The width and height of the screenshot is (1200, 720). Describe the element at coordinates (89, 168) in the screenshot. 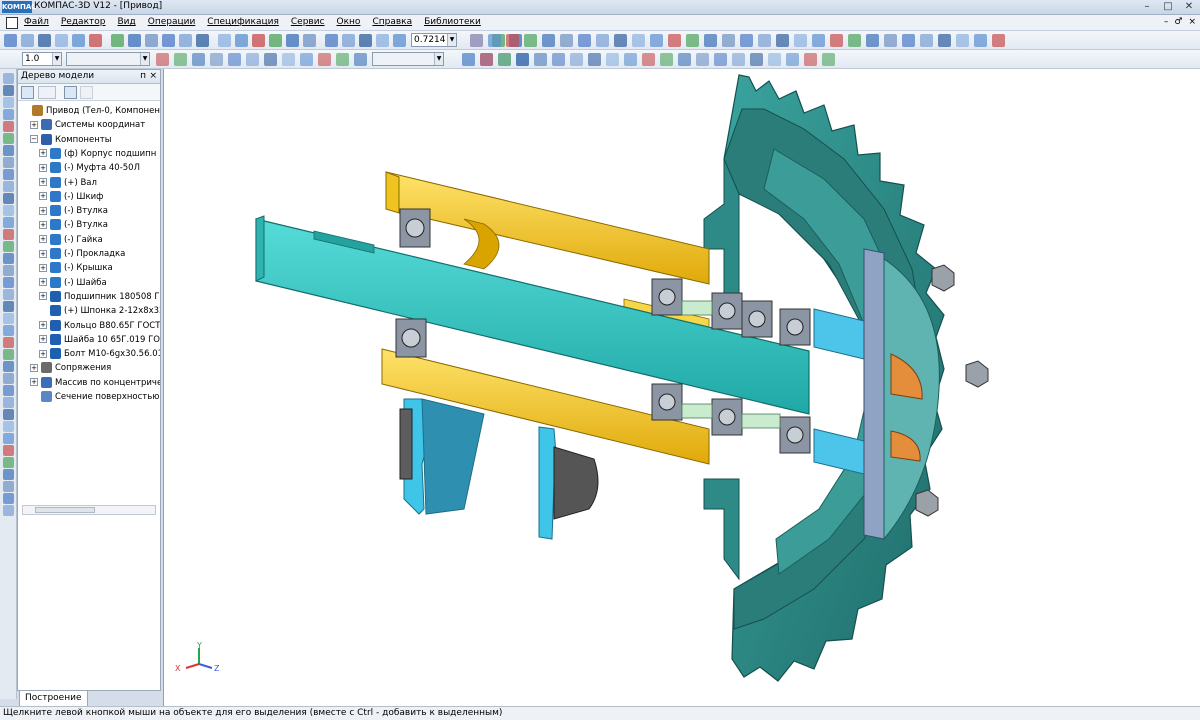

I see `tree-item: + (-) Муфта 40-50Л` at that location.